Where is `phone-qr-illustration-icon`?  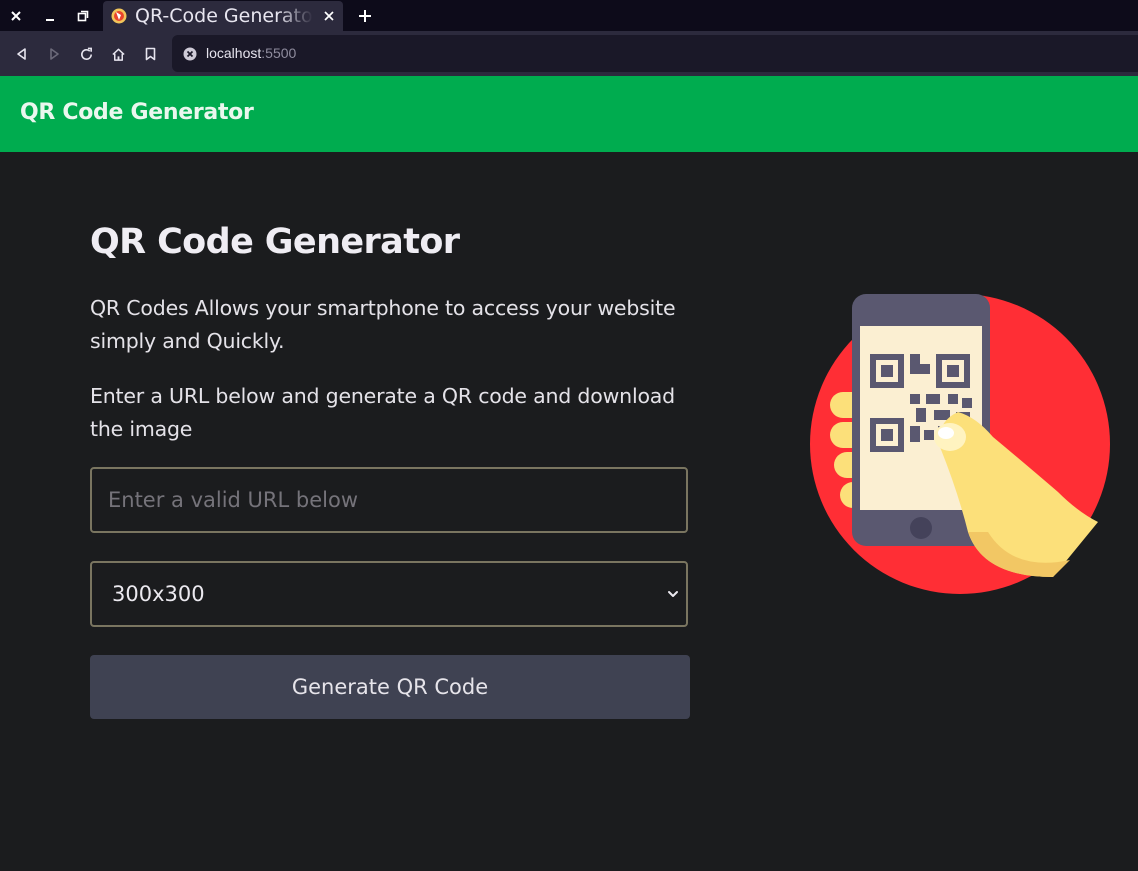
phone-qr-illustration-icon is located at coordinates (960, 444).